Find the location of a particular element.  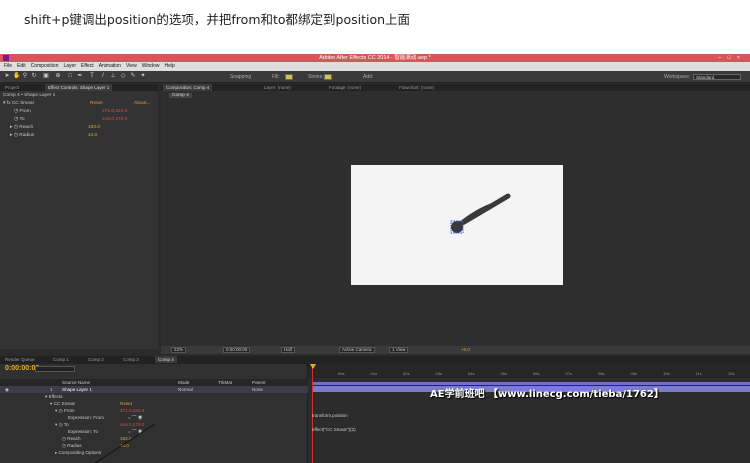

ec-prop-radius: ▸ ◷ Radius 44.0 is located at coordinates (89, 135).